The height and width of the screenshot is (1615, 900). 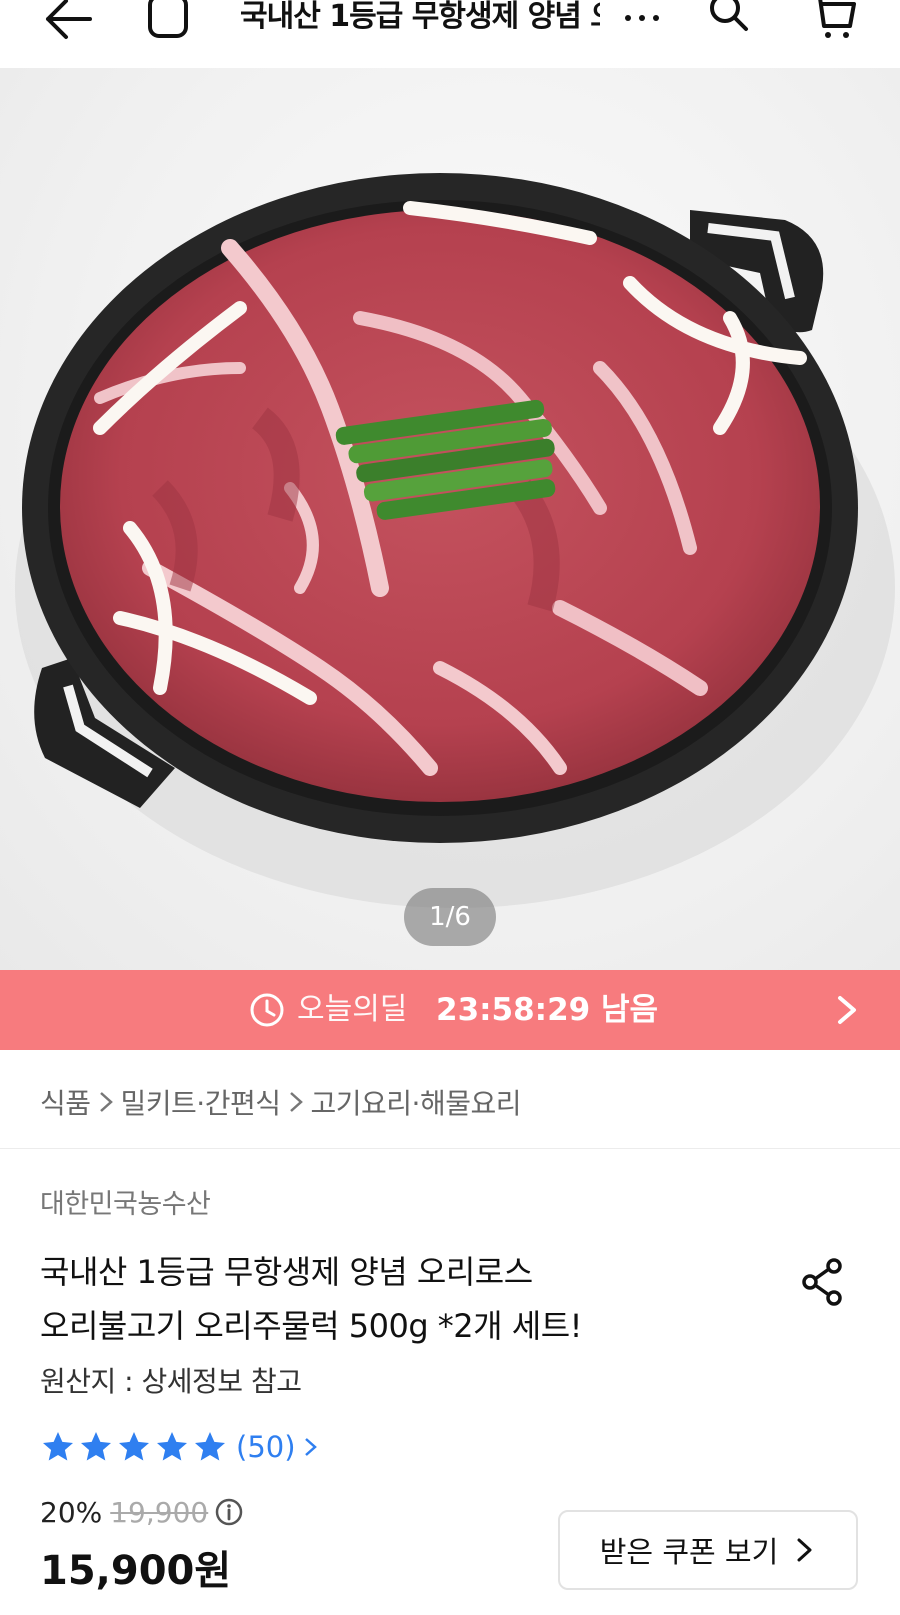 I want to click on discount-rate: 20%, so click(x=71, y=1512).